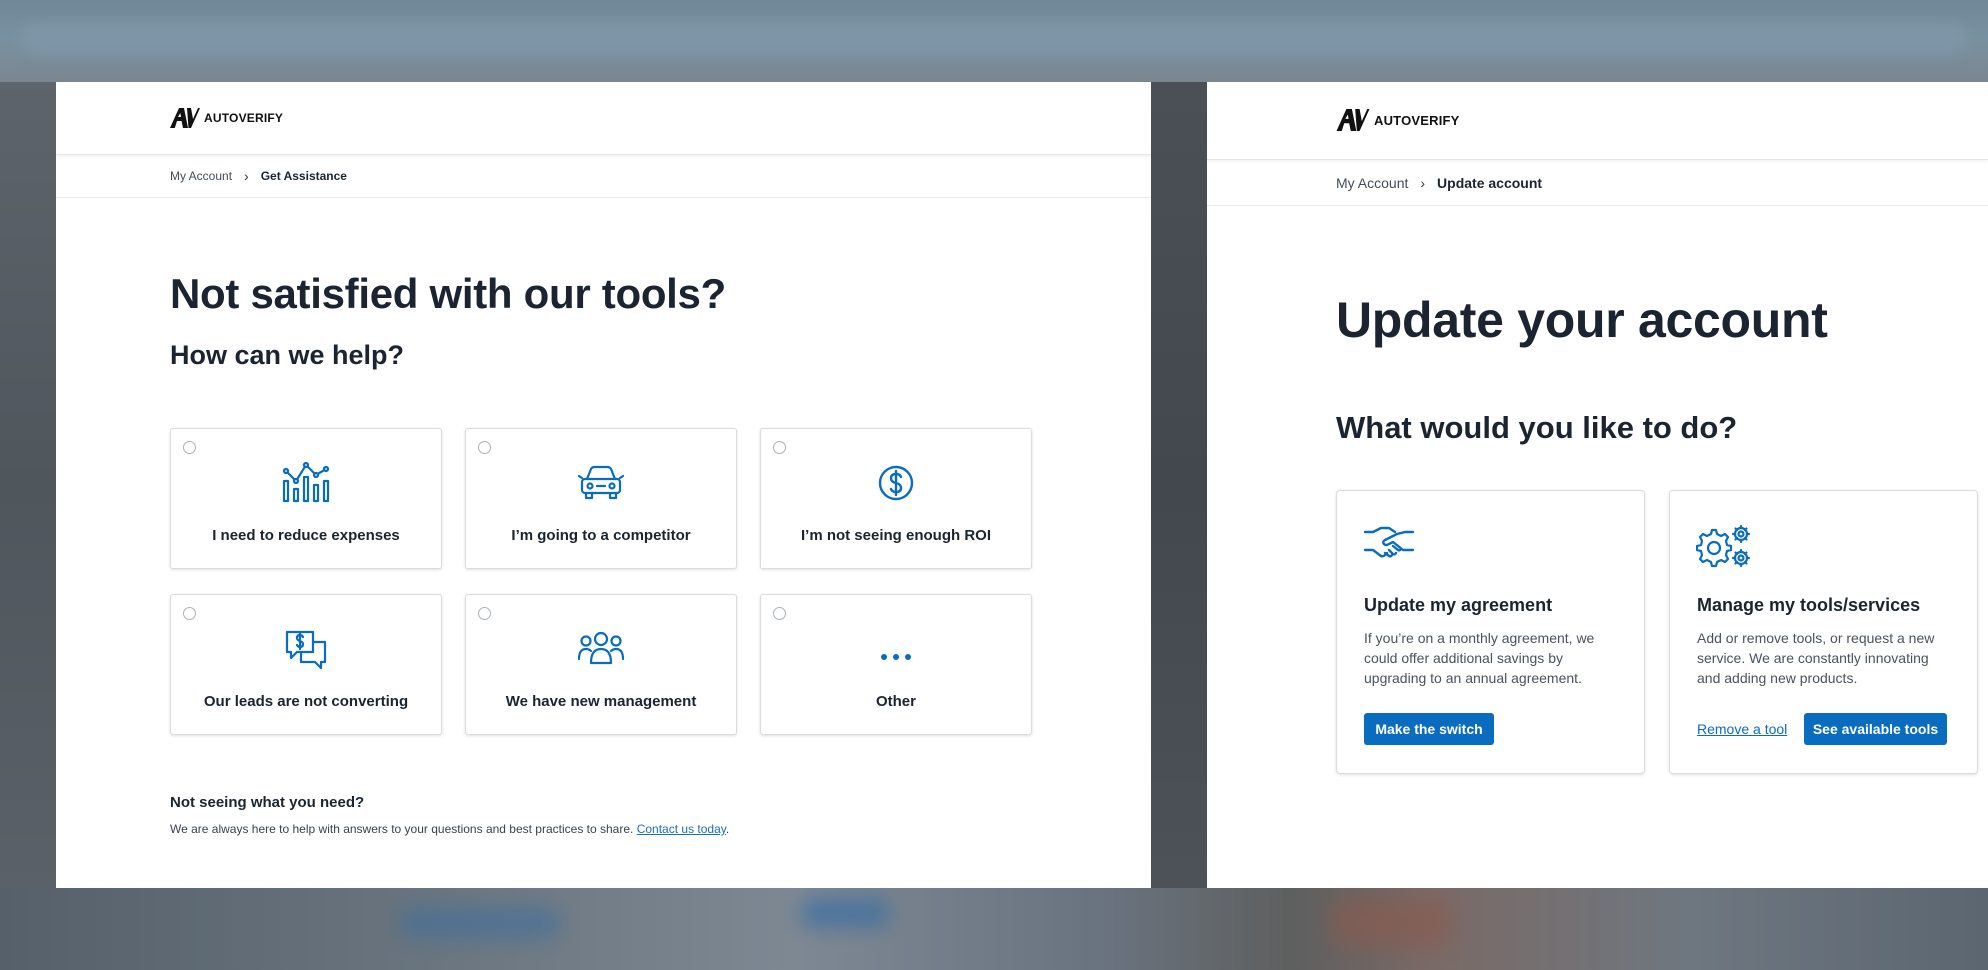 Image resolution: width=1988 pixels, height=970 pixels. I want to click on option-leads: Our leads are not converting, so click(306, 664).